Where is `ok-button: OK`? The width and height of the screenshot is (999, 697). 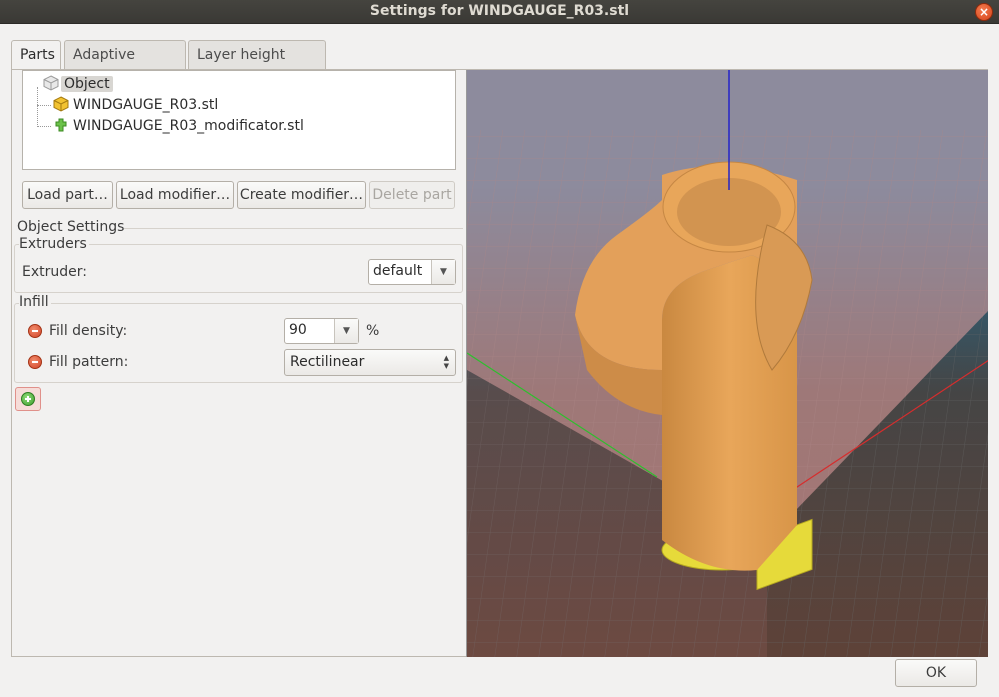 ok-button: OK is located at coordinates (936, 673).